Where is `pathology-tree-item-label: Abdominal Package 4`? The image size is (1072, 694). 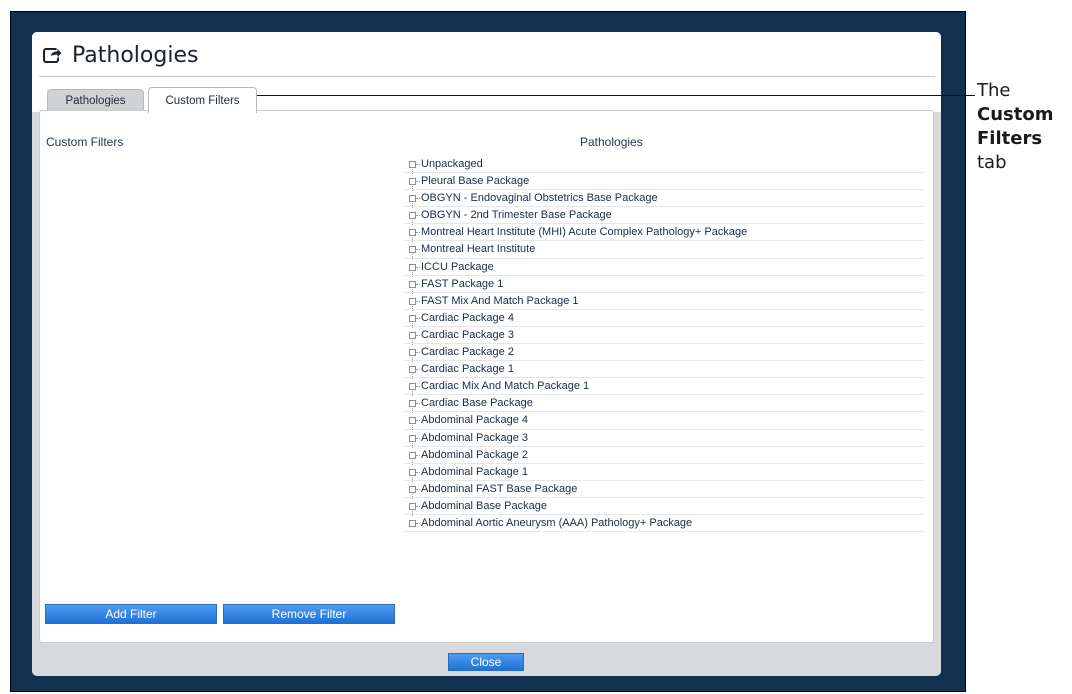
pathology-tree-item-label: Abdominal Package 4 is located at coordinates (475, 420).